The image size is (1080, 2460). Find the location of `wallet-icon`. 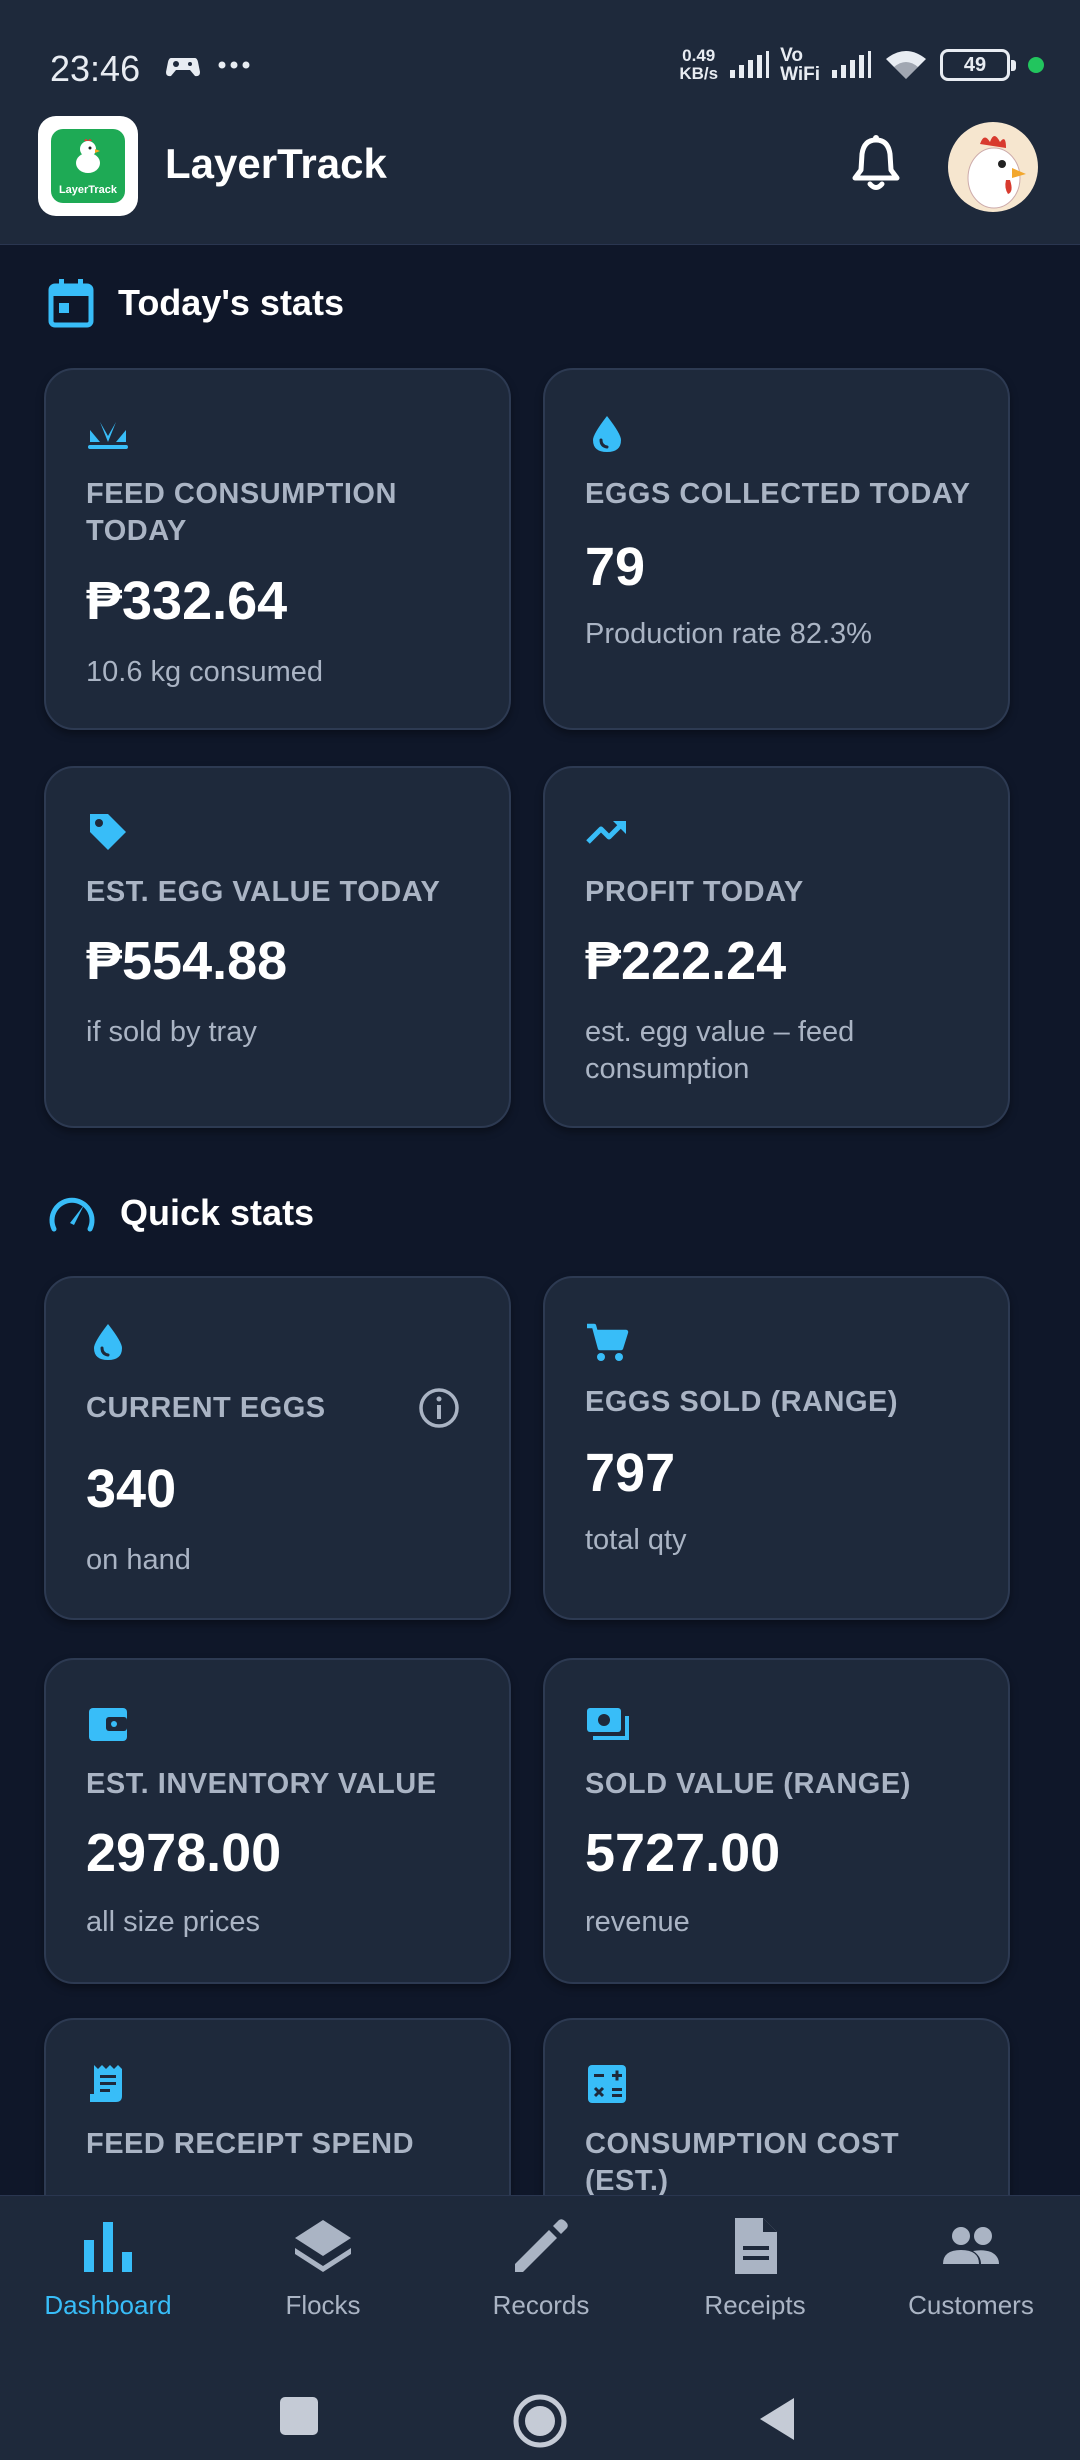

wallet-icon is located at coordinates (108, 1724).